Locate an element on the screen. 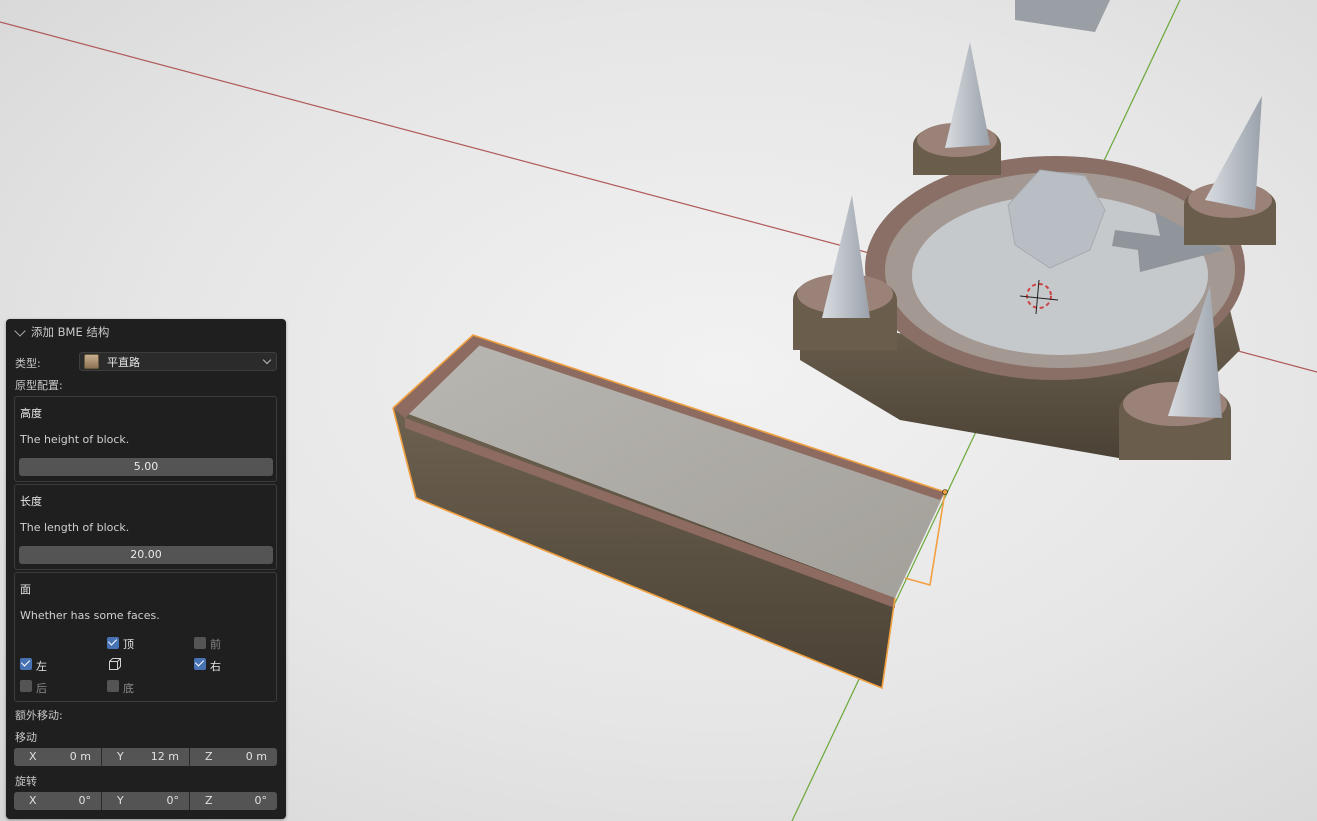 This screenshot has height=821, width=1317. face-right-label: 右 is located at coordinates (215, 666).